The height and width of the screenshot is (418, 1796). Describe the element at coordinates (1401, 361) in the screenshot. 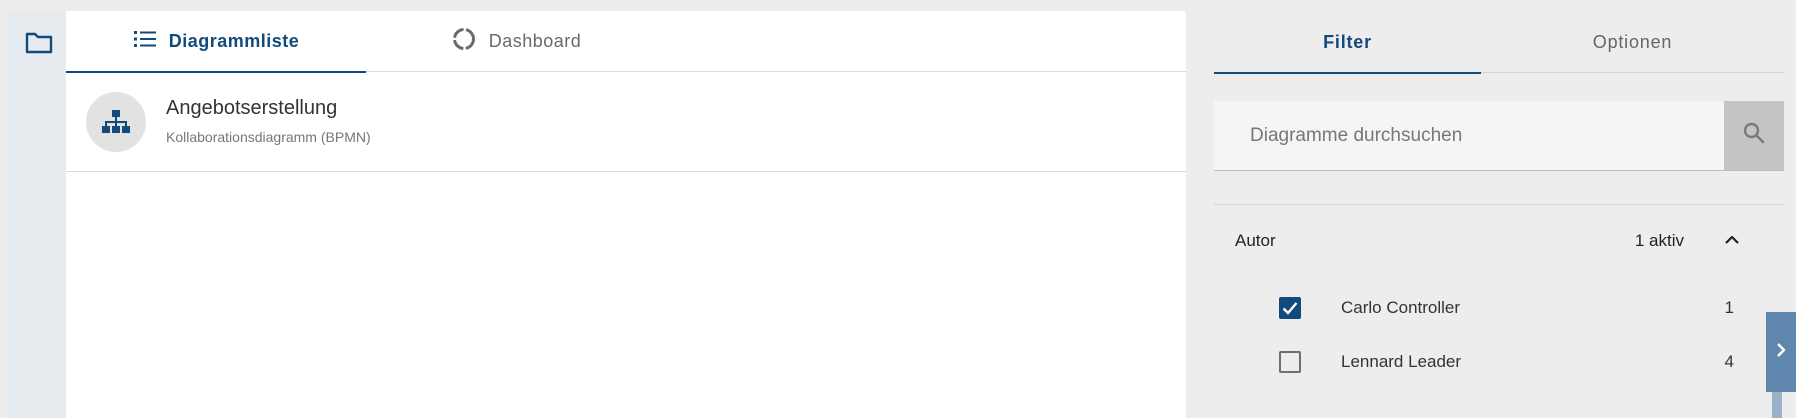

I see `option-label: Lennard Leader` at that location.